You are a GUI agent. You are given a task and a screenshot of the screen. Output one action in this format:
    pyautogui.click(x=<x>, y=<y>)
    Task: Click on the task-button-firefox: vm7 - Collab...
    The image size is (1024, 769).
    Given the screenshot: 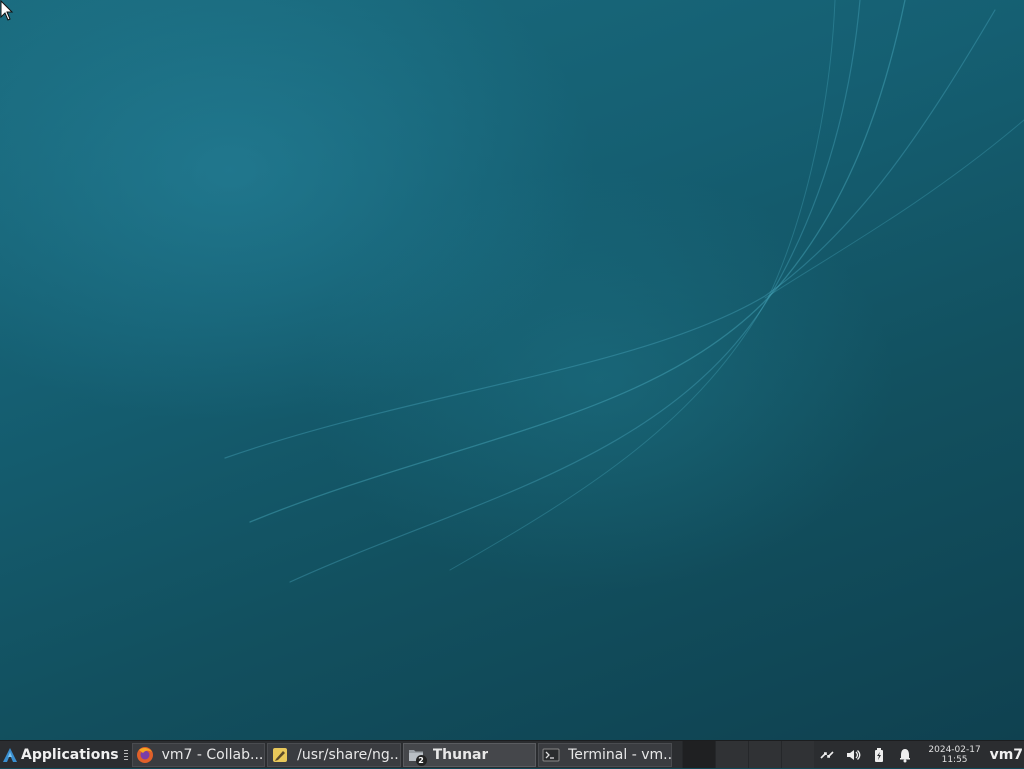 What is the action you would take?
    pyautogui.click(x=198, y=754)
    